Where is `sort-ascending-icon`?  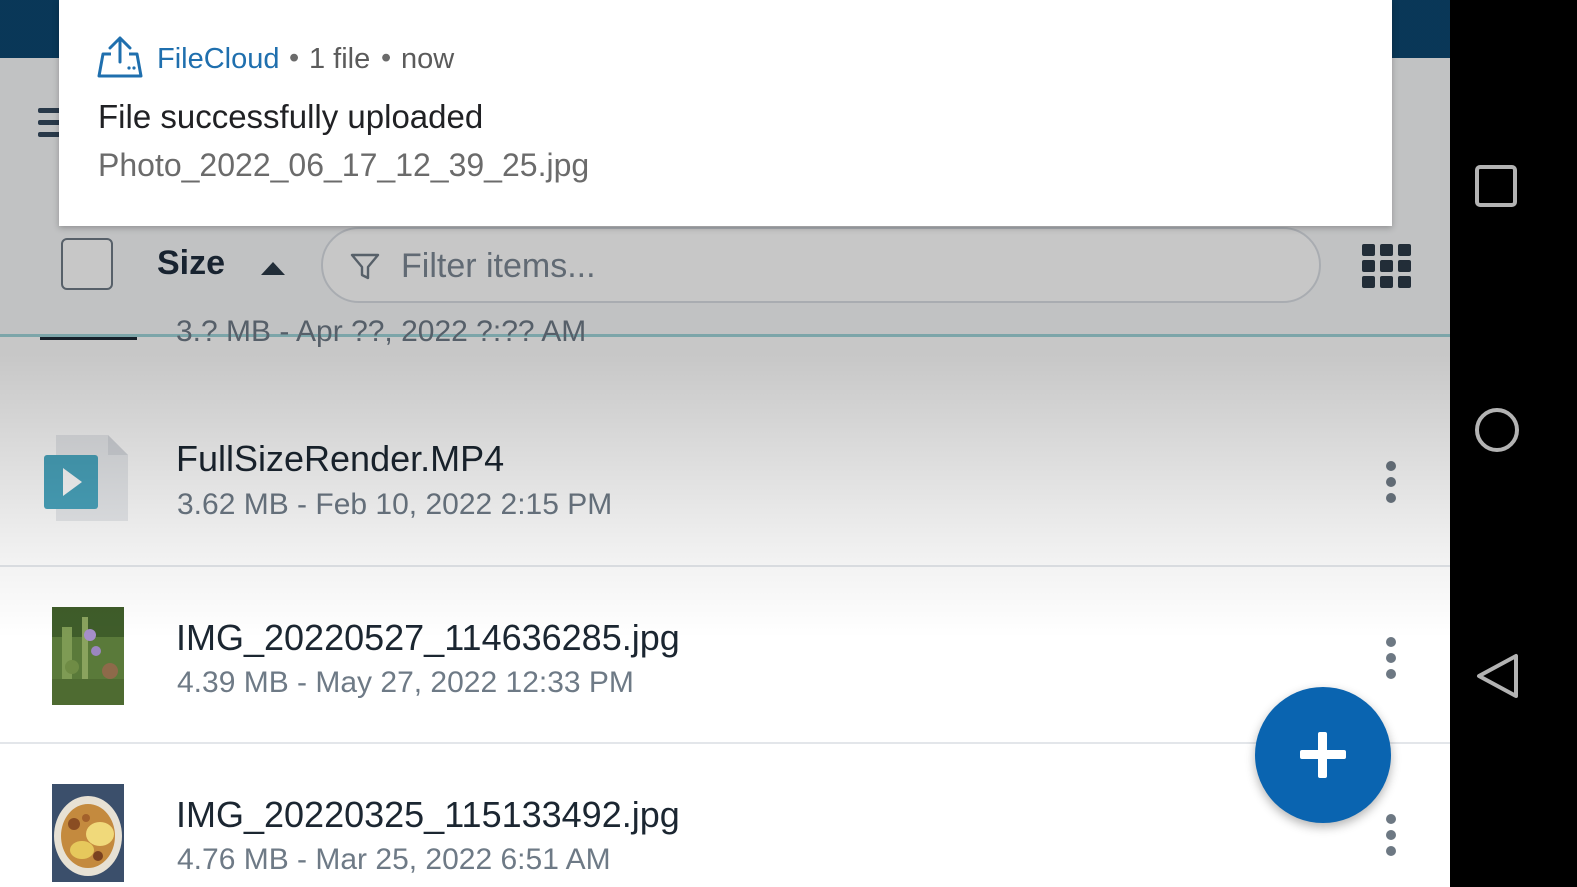
sort-ascending-icon is located at coordinates (273, 268).